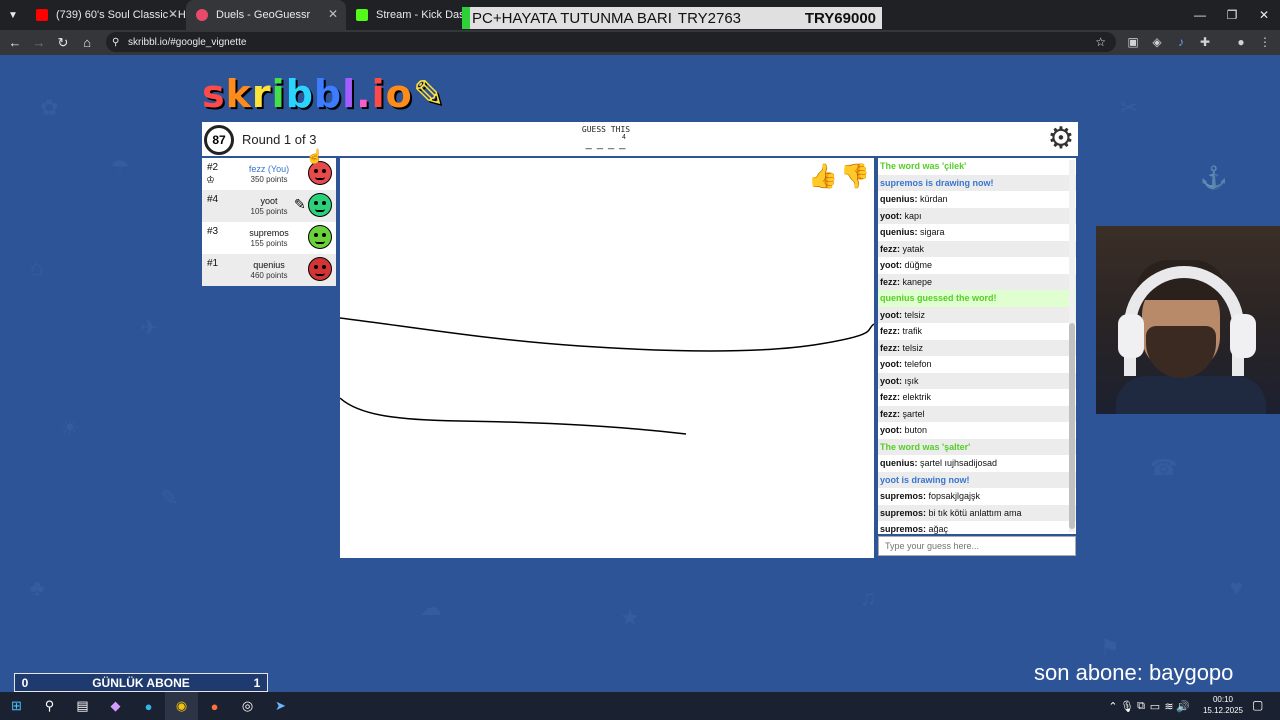 The image size is (1280, 720). What do you see at coordinates (148, 706) in the screenshot?
I see `edge-icon: ●` at bounding box center [148, 706].